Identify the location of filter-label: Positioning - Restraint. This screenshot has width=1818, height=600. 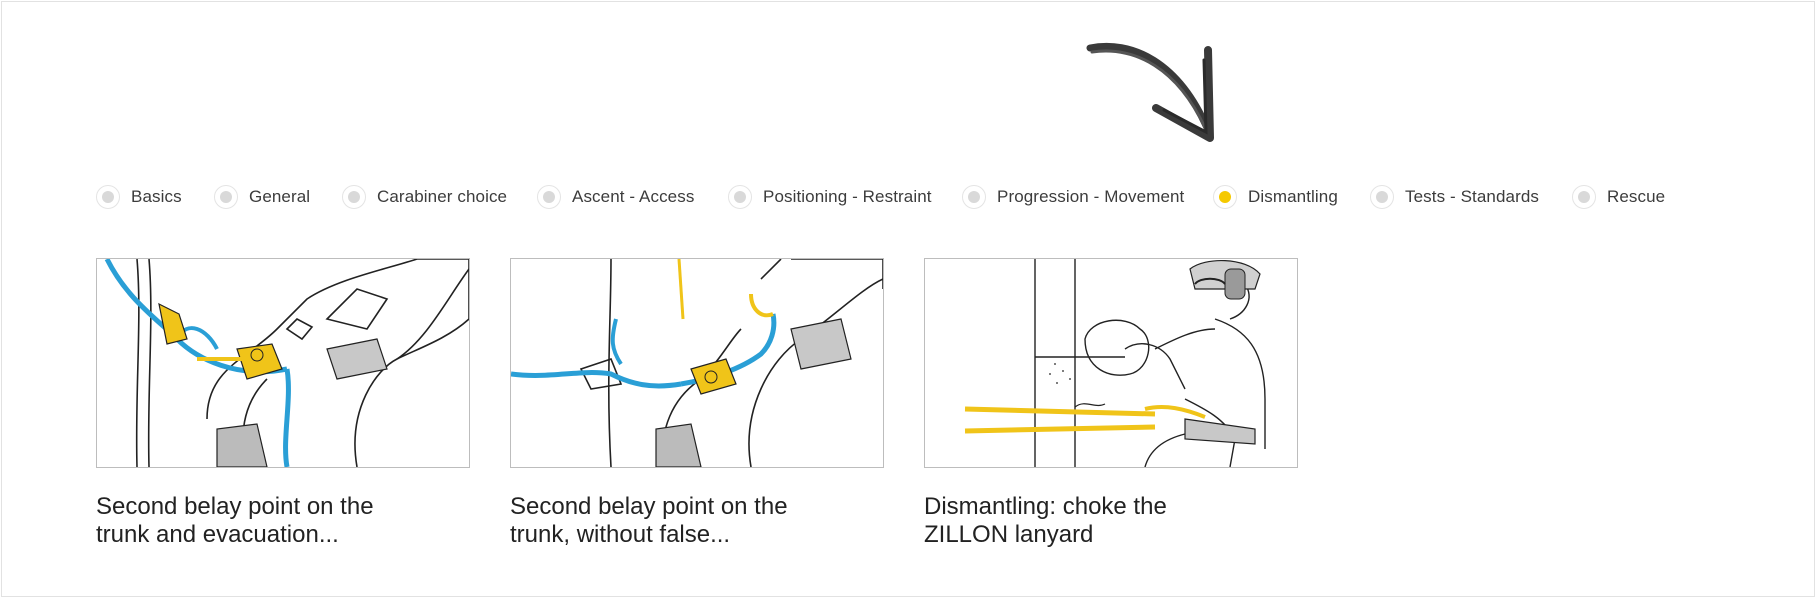
(847, 196).